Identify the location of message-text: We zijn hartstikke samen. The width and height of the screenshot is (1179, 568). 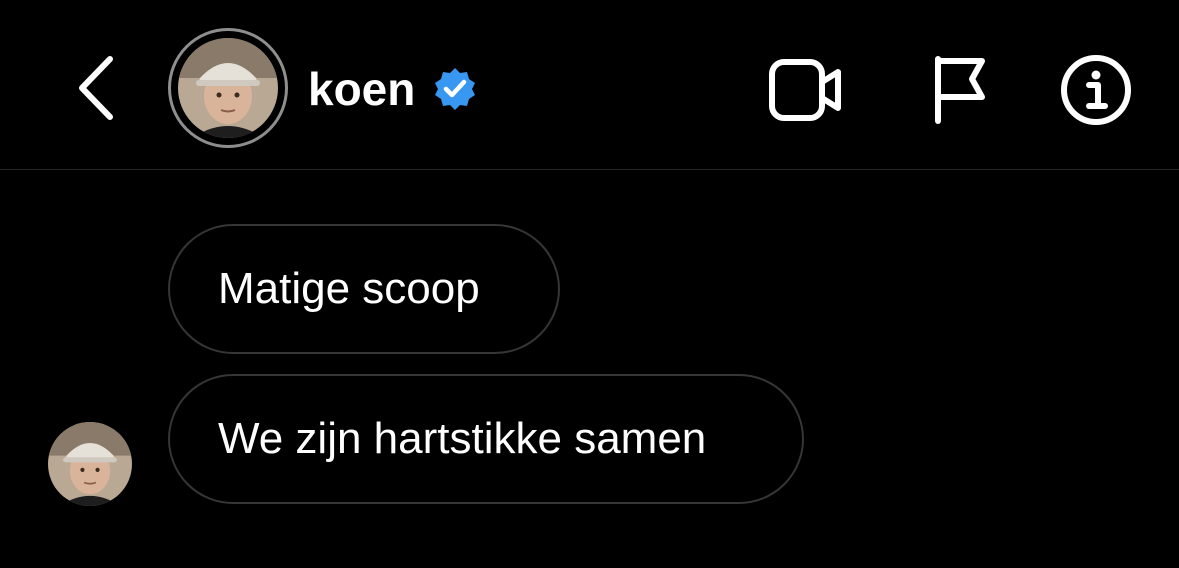
(462, 438).